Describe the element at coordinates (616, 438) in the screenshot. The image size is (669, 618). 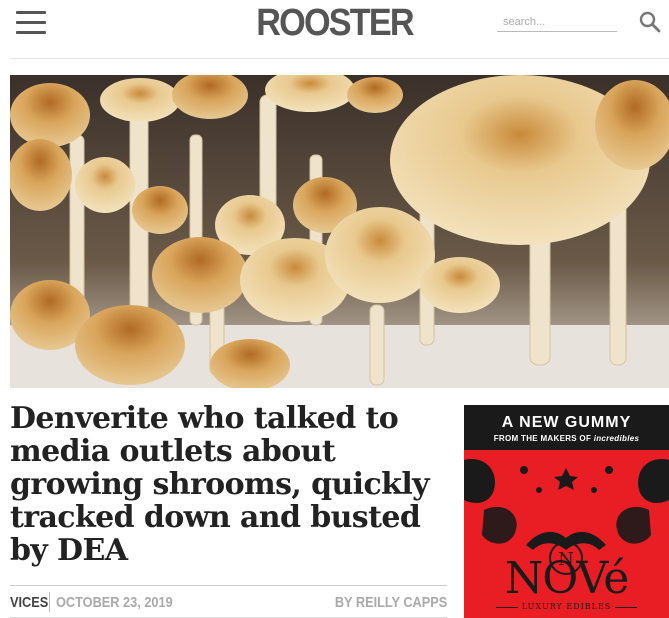
I see `ad-subtitle-brand: incredibles` at that location.